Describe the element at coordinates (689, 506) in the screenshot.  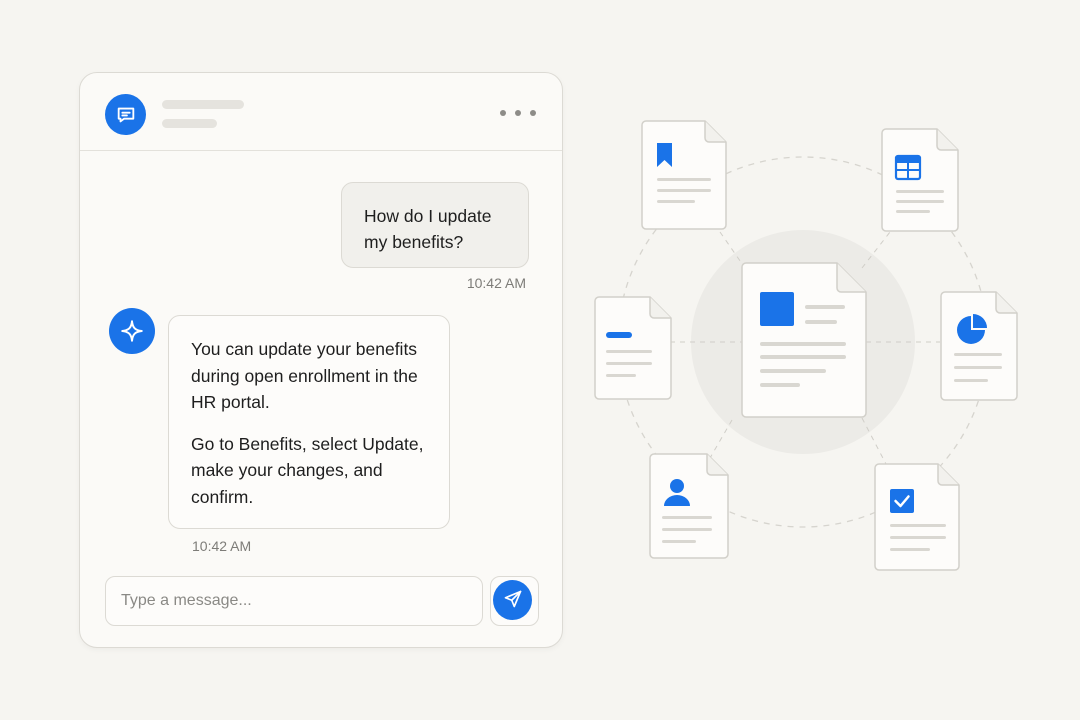
I see `profile-document` at that location.